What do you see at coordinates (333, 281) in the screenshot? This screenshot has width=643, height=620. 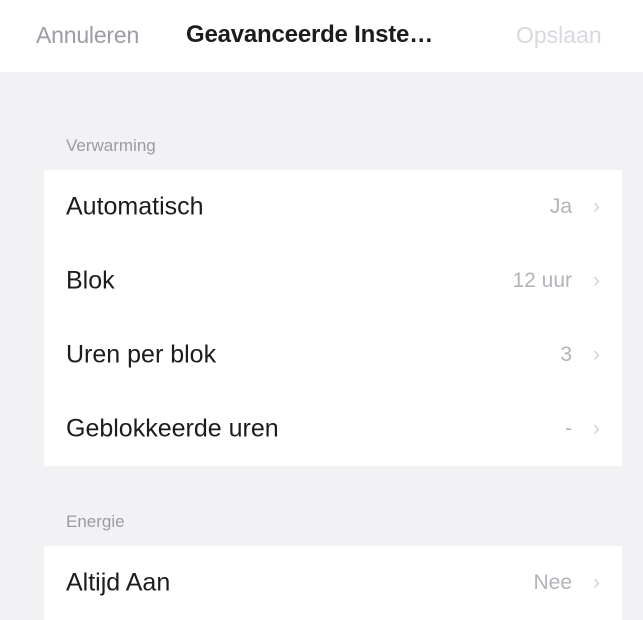 I see `setting-row-blok: Blok 12 uur ›` at bounding box center [333, 281].